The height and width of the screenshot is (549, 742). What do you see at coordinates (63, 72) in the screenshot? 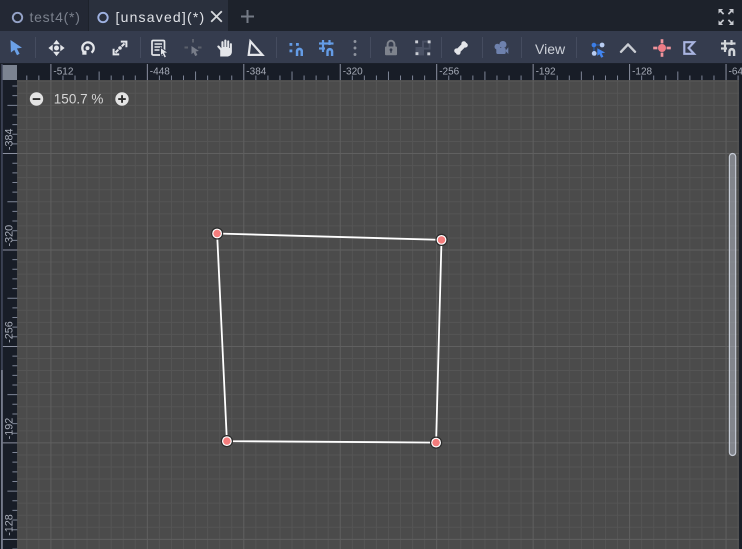
I see `svg-text: -512` at bounding box center [63, 72].